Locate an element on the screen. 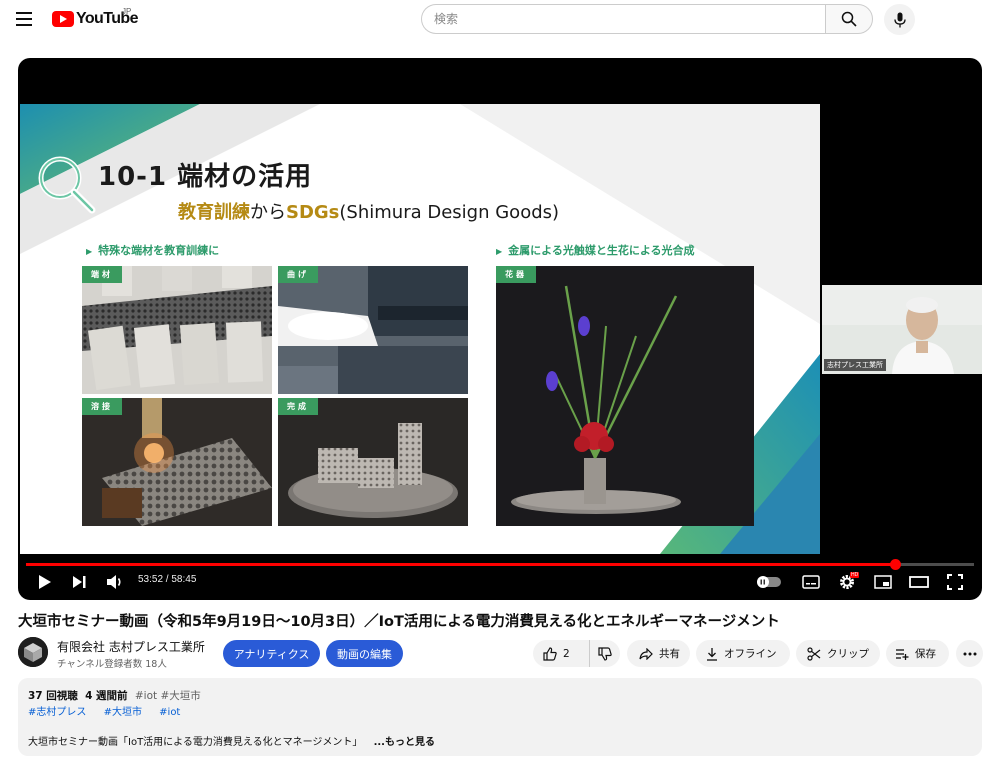 The height and width of the screenshot is (775, 1000). theater-icon is located at coordinates (919, 582).